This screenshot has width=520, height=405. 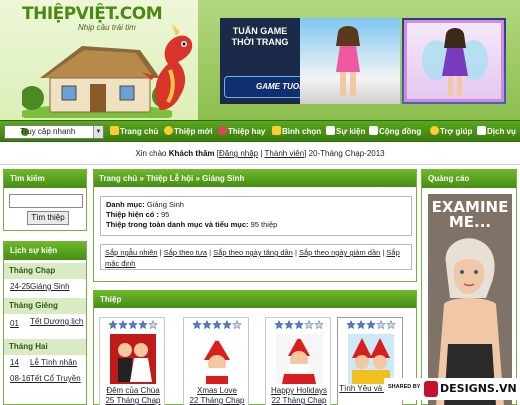 What do you see at coordinates (165, 214) in the screenshot?
I see `count-value: 95` at bounding box center [165, 214].